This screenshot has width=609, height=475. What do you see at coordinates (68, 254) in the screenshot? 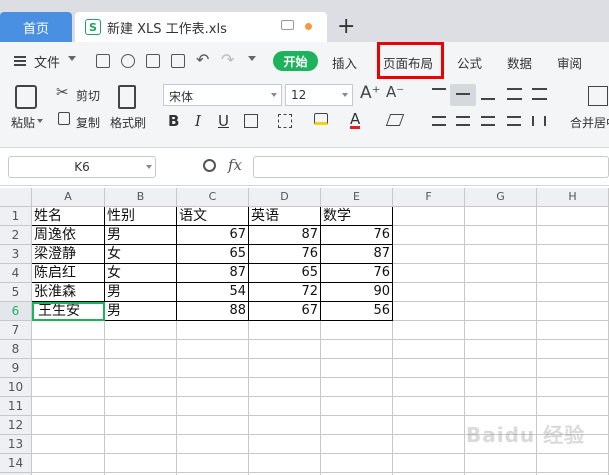
I see `table-cell: 梁澄静` at bounding box center [68, 254].